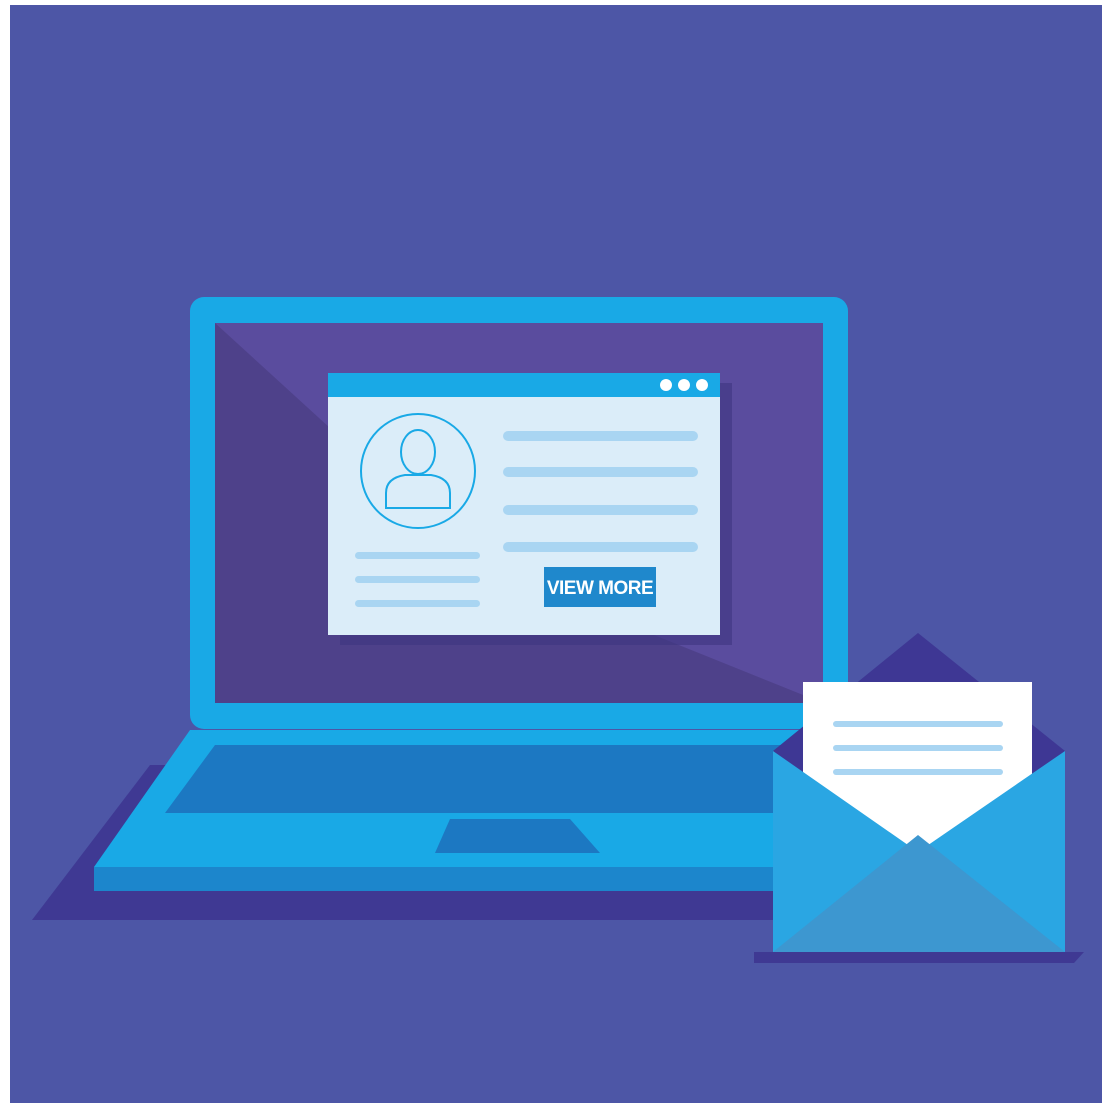 Image resolution: width=1112 pixels, height=1108 pixels. I want to click on view-more-button: VIEW MORE, so click(600, 587).